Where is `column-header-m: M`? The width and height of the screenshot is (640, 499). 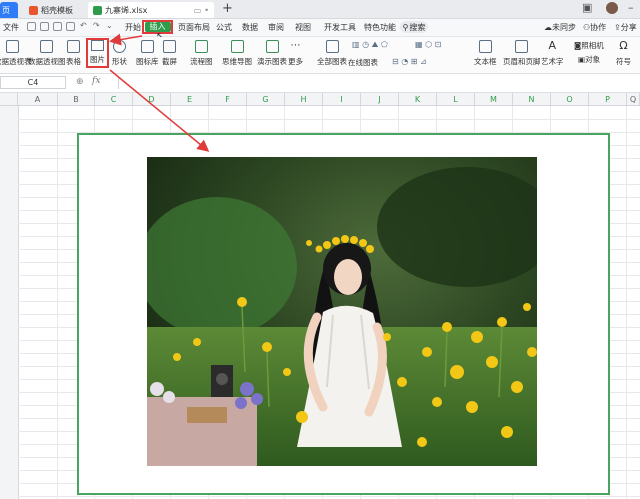
column-header-m: M is located at coordinates (494, 99).